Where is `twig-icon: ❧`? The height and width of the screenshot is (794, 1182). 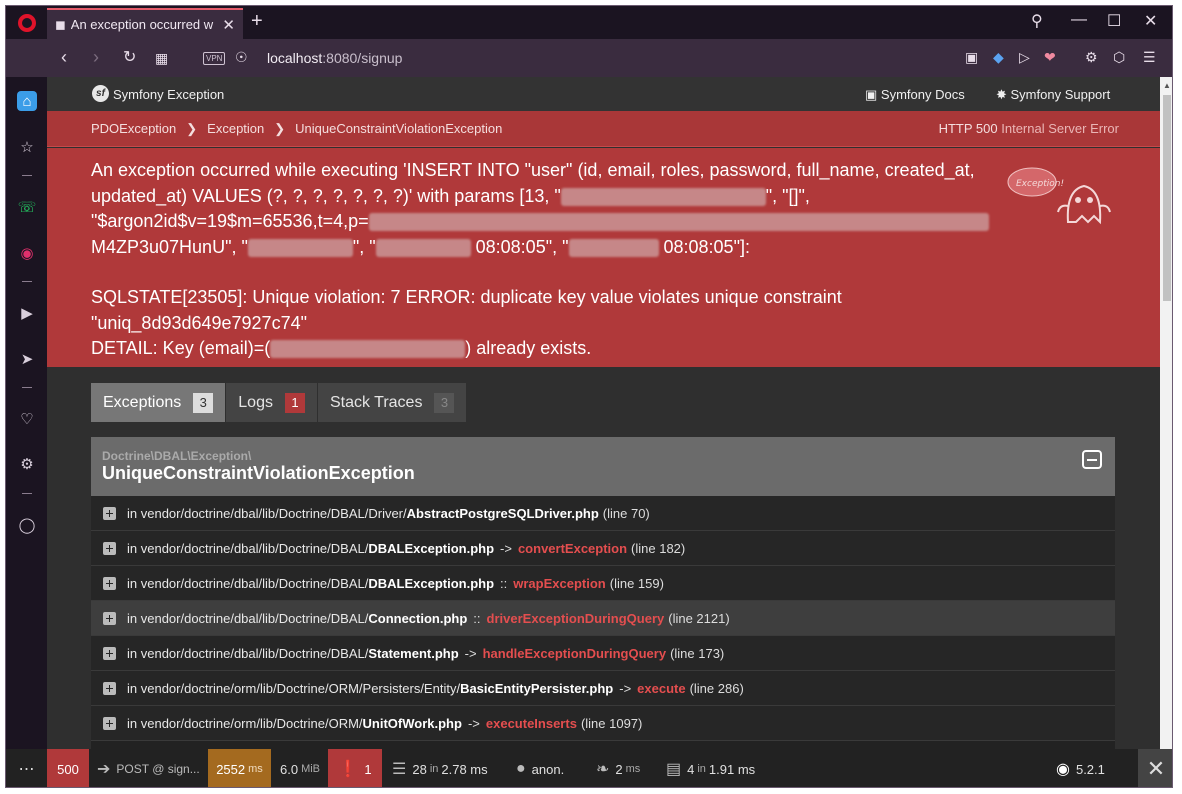 twig-icon: ❧ is located at coordinates (603, 769).